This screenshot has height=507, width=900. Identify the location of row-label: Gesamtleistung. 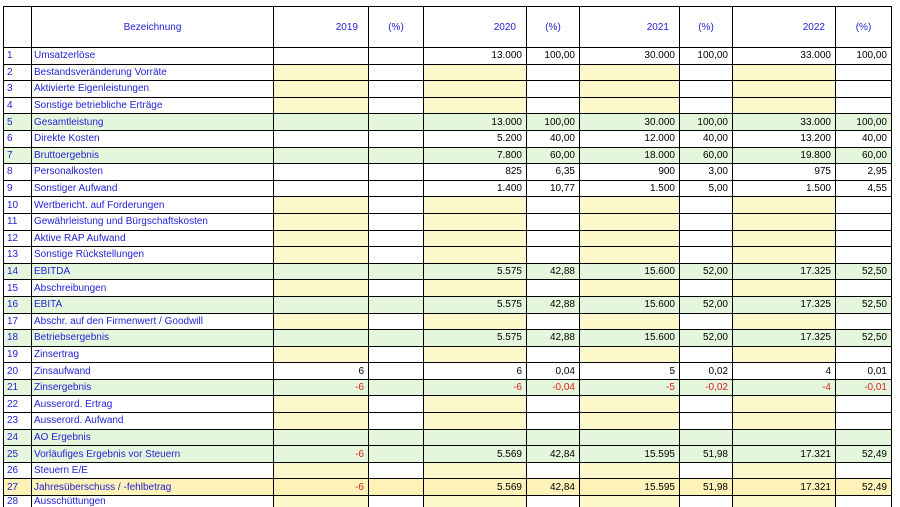
(153, 122).